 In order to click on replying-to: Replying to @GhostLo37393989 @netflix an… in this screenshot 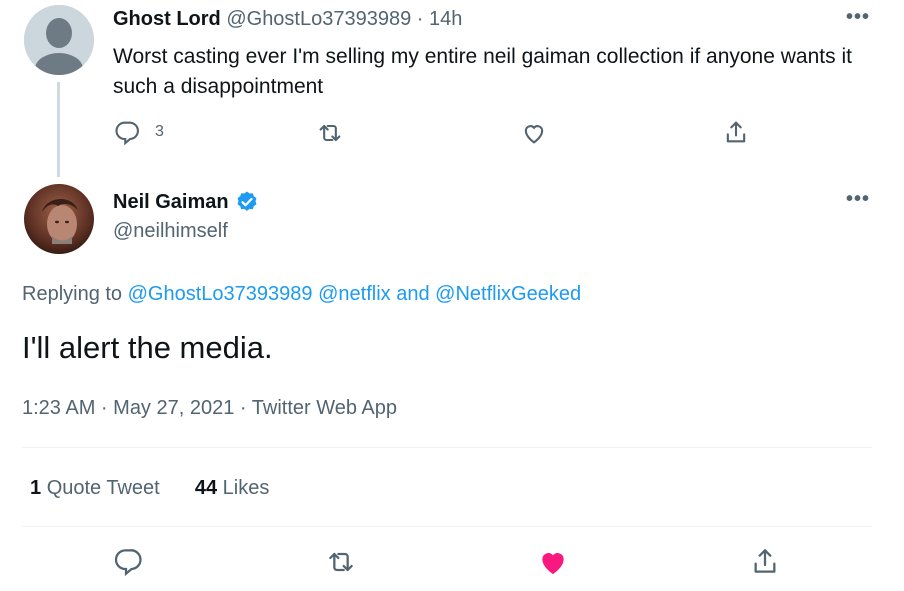, I will do `click(301, 294)`.